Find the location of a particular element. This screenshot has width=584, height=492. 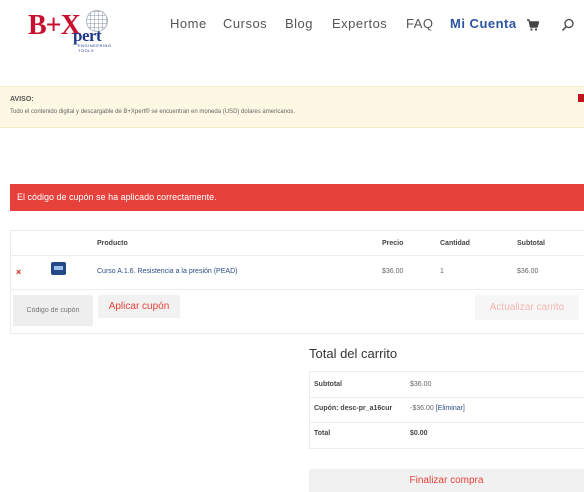

product-price: $36.00 is located at coordinates (393, 271).